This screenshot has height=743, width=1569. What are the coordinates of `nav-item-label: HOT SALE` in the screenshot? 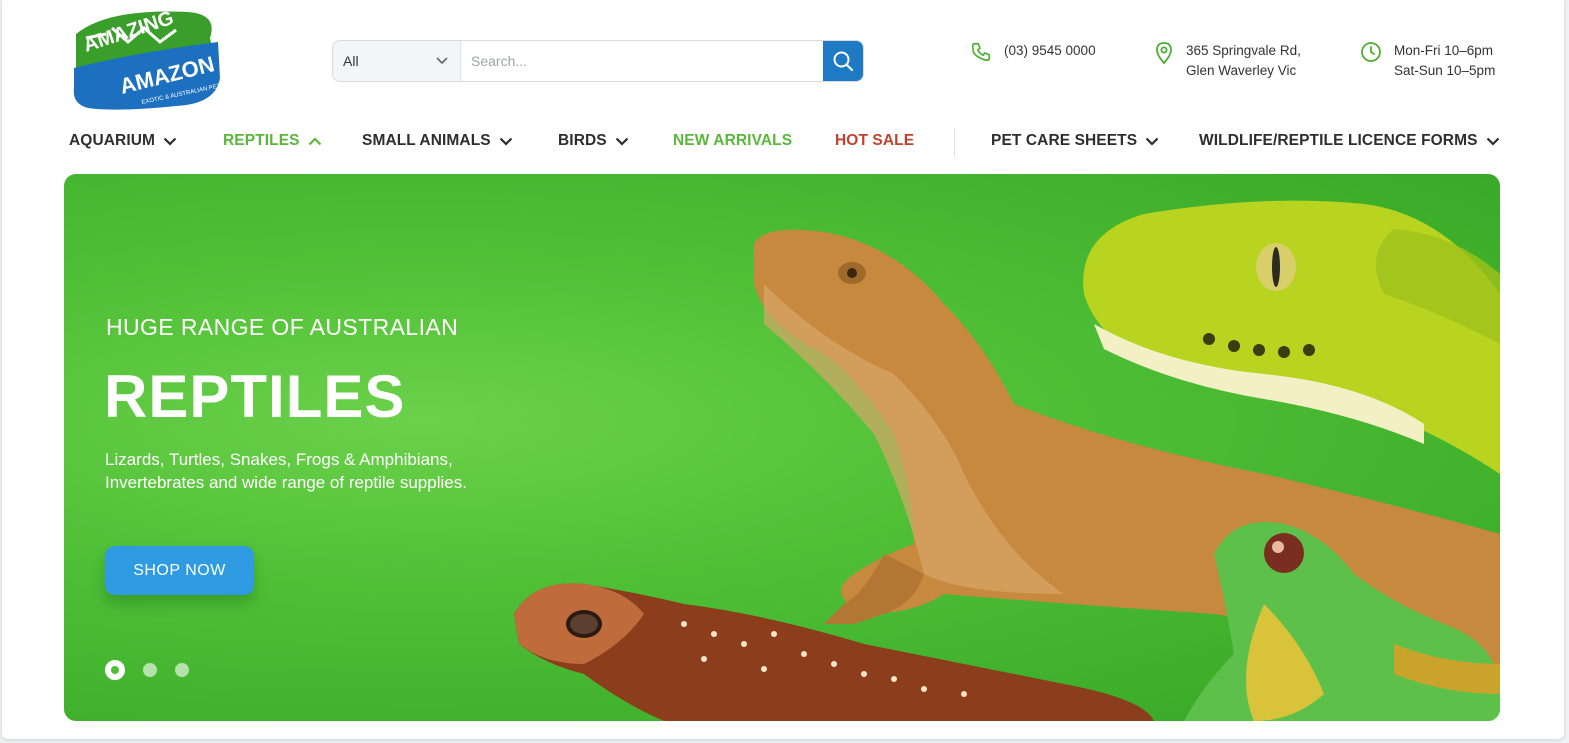 It's located at (875, 140).